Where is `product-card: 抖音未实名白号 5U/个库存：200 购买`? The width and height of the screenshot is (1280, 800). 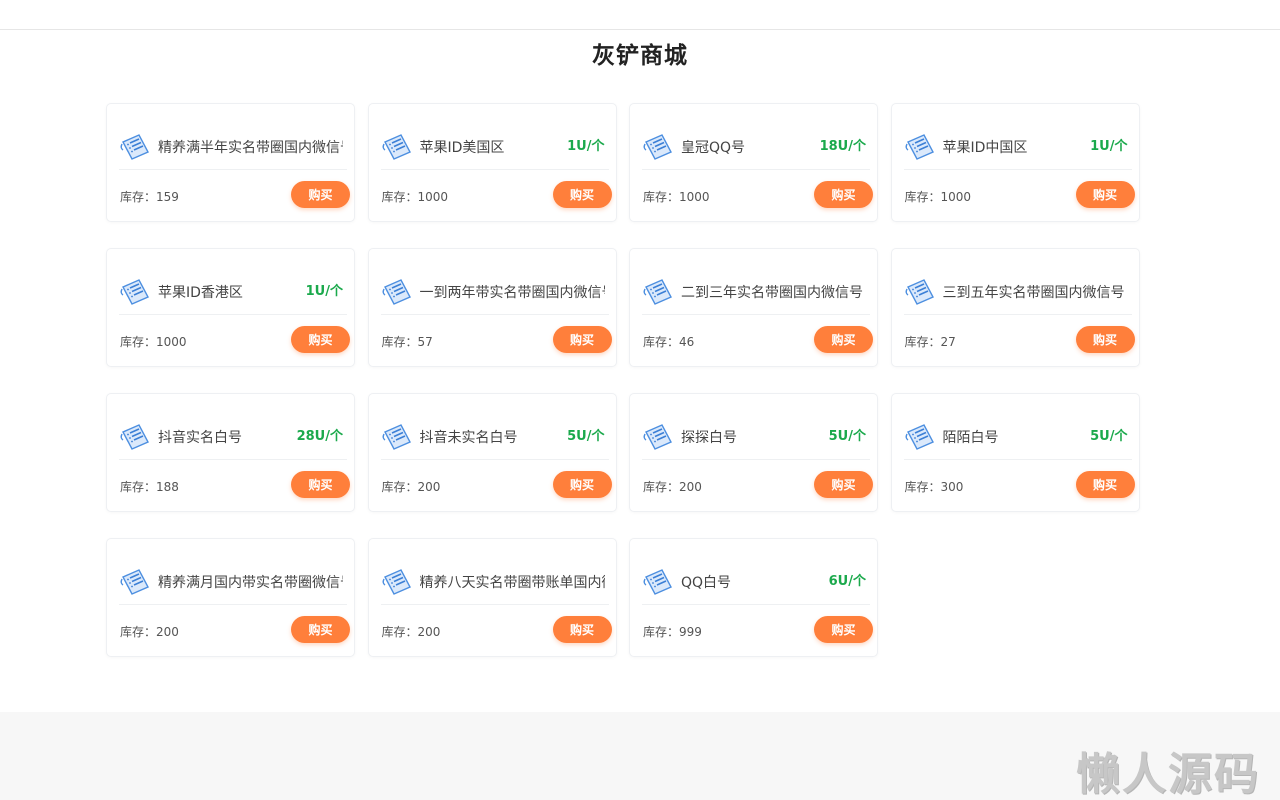 product-card: 抖音未实名白号 5U/个库存：200 购买 is located at coordinates (492, 452).